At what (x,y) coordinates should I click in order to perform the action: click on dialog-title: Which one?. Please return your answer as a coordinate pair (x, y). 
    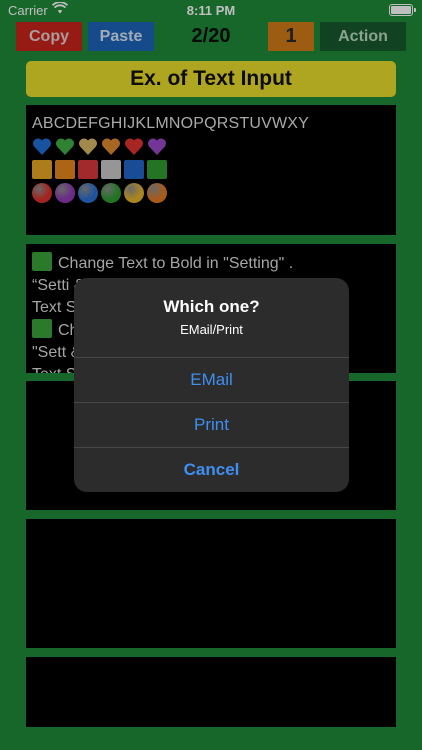
    Looking at the image, I should click on (211, 306).